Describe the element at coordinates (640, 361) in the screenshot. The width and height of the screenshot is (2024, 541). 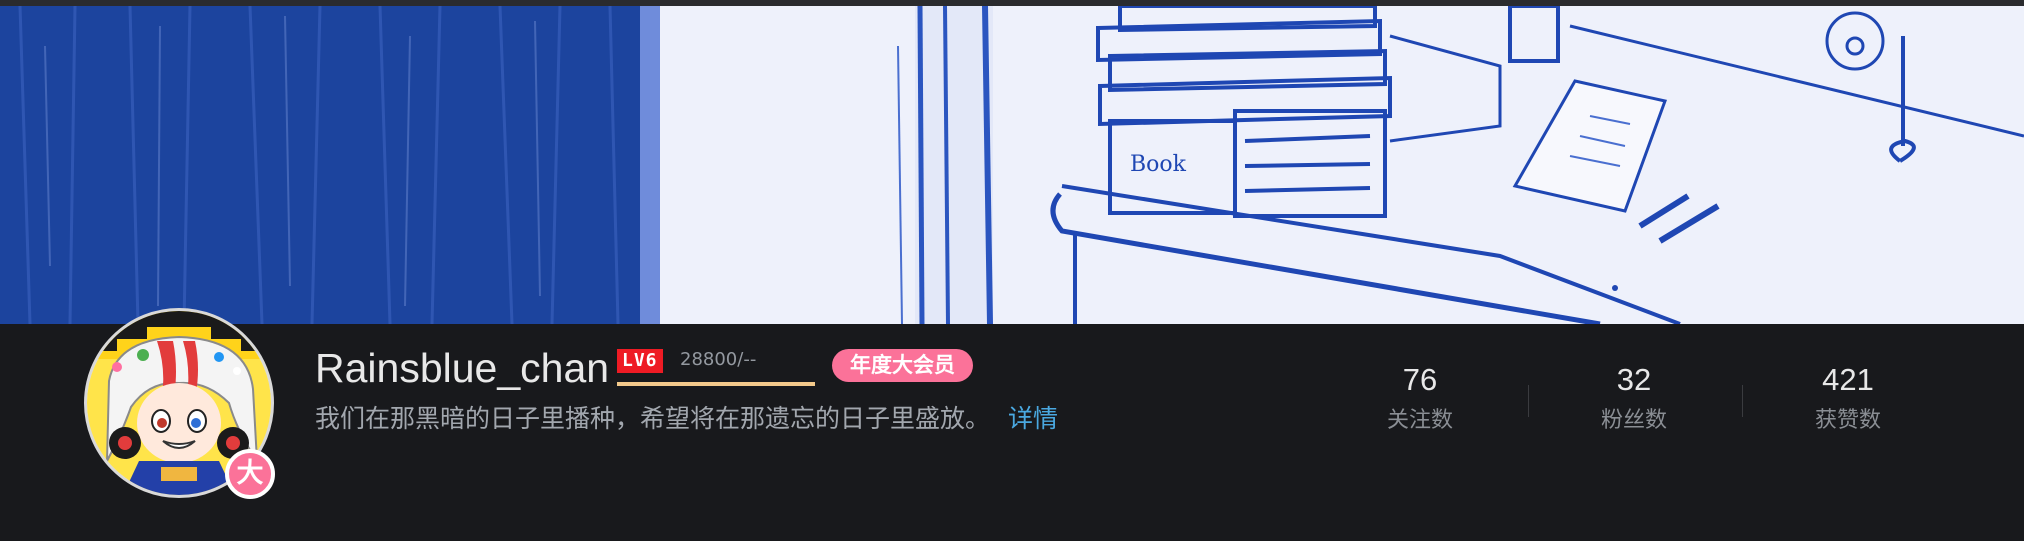
I see `level-badge: LV6` at that location.